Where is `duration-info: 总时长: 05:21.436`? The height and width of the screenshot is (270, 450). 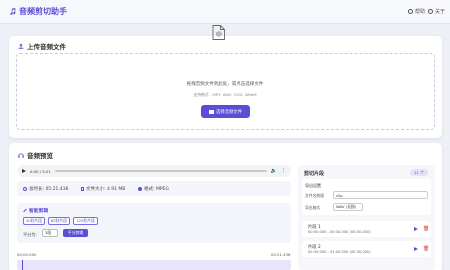
duration-info: 总时长: 05:21.436 is located at coordinates (45, 189).